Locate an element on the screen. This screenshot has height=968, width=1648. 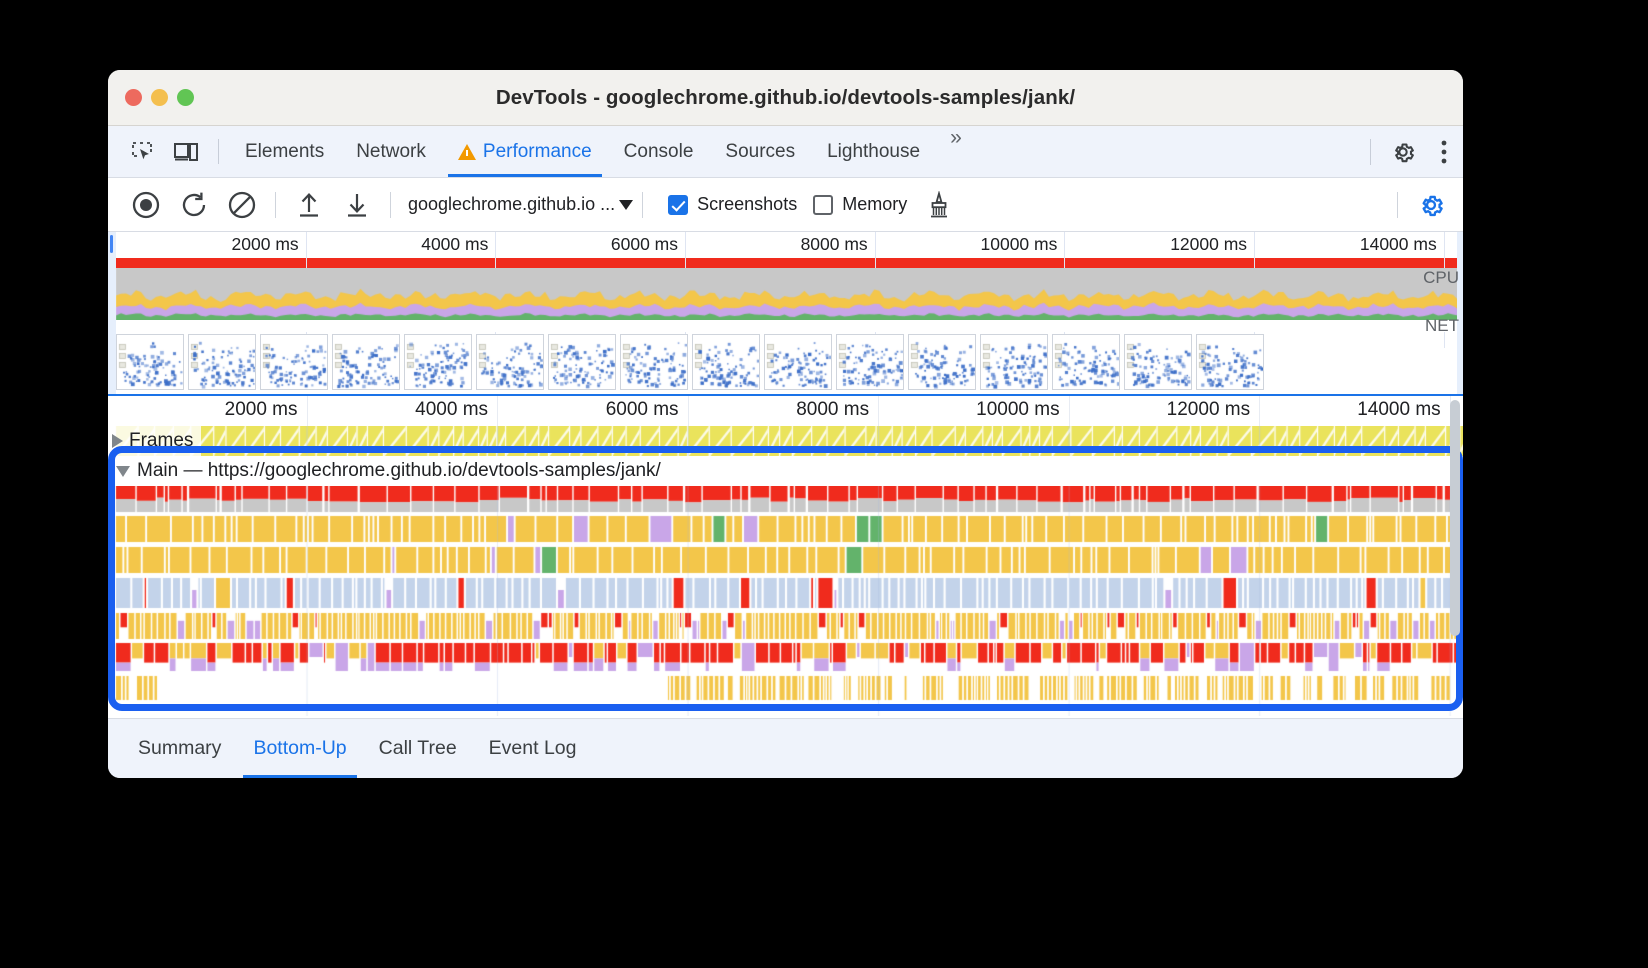
tab-summary: Summary is located at coordinates (179, 748).